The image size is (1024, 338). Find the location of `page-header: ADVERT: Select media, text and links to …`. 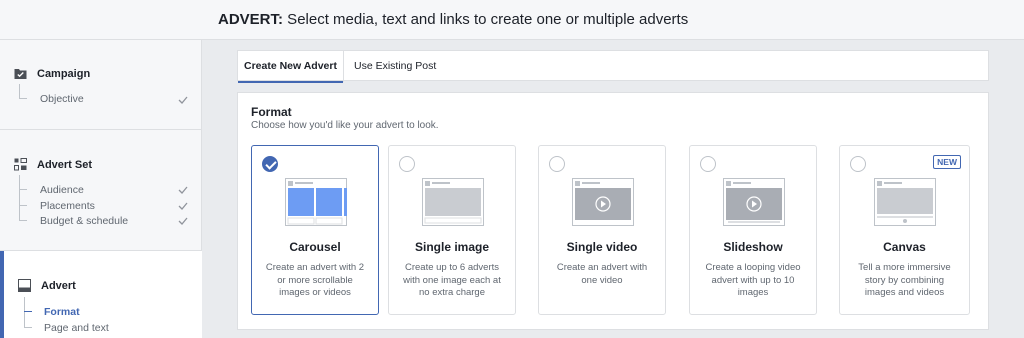

page-header: ADVERT: Select media, text and links to … is located at coordinates (512, 20).